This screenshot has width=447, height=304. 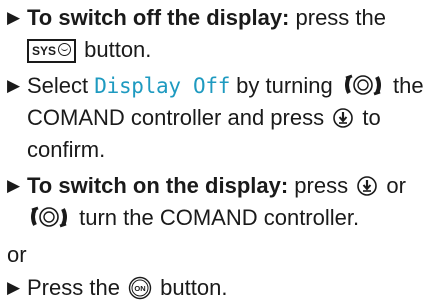 I want to click on step-text: Select, so click(x=61, y=85).